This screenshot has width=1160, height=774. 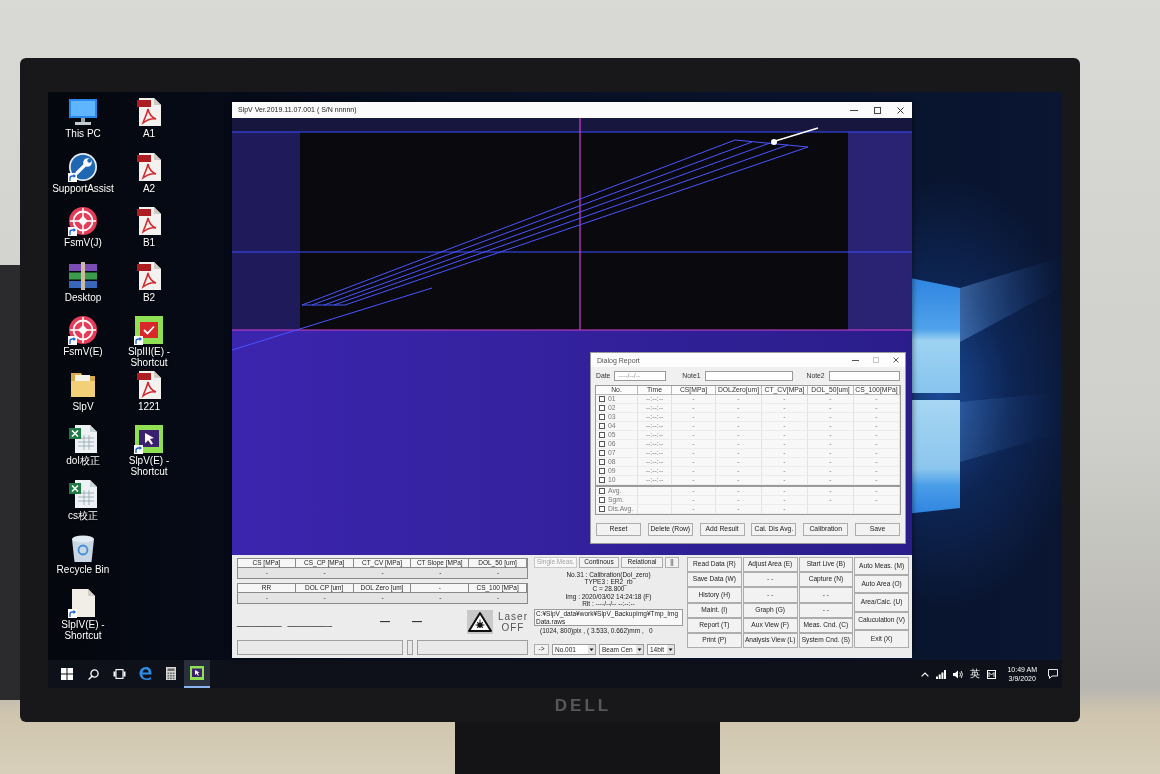 I want to click on signal-bars-icon, so click(x=941, y=674).